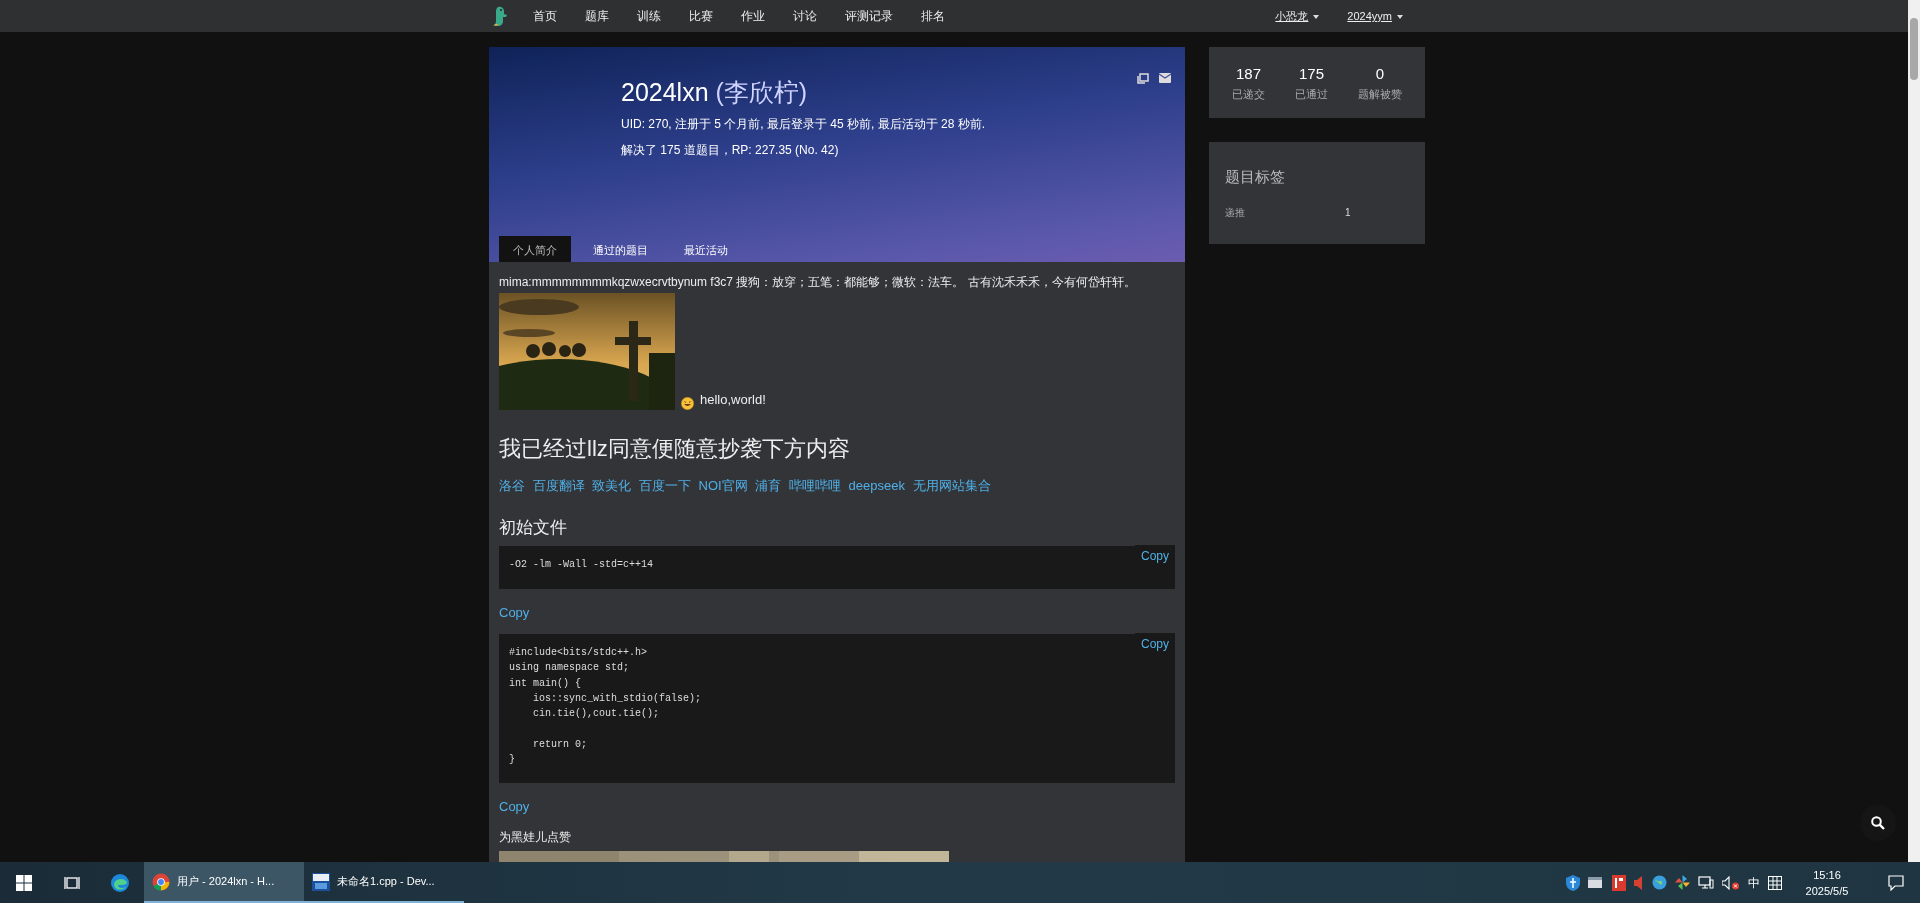 This screenshot has height=903, width=1920. Describe the element at coordinates (1659, 882) in the screenshot. I see `globe-icon` at that location.